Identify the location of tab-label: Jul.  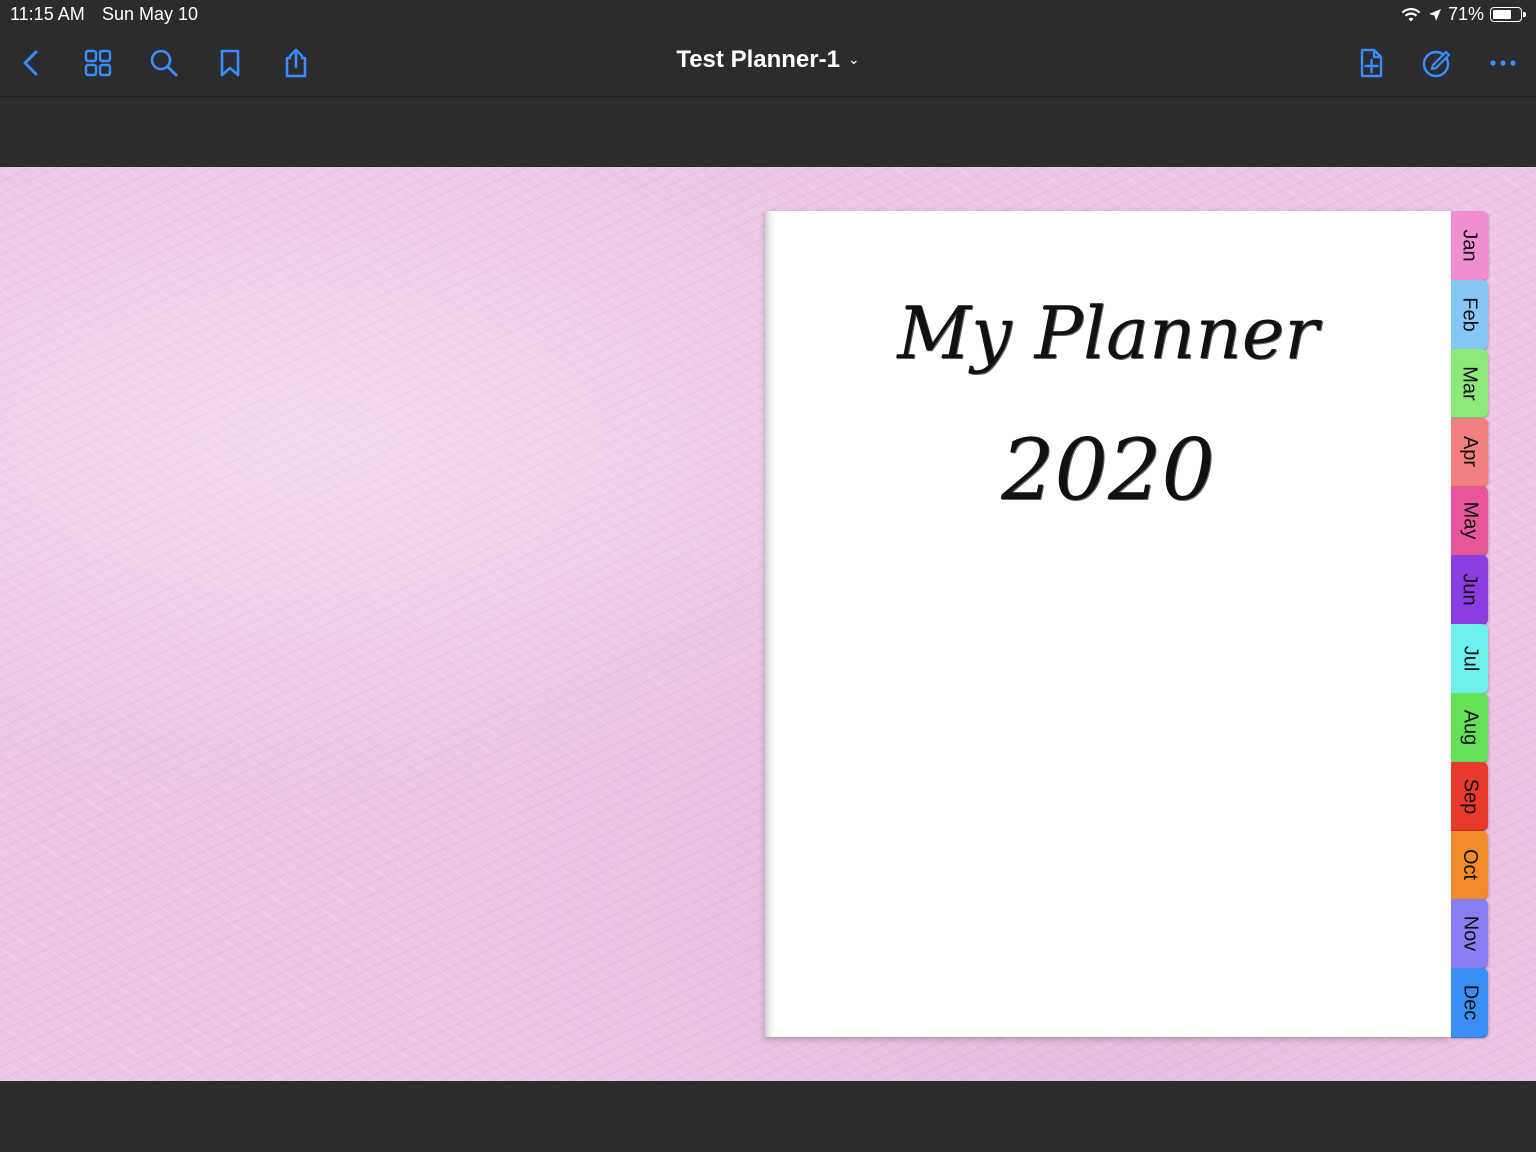
(1469, 658).